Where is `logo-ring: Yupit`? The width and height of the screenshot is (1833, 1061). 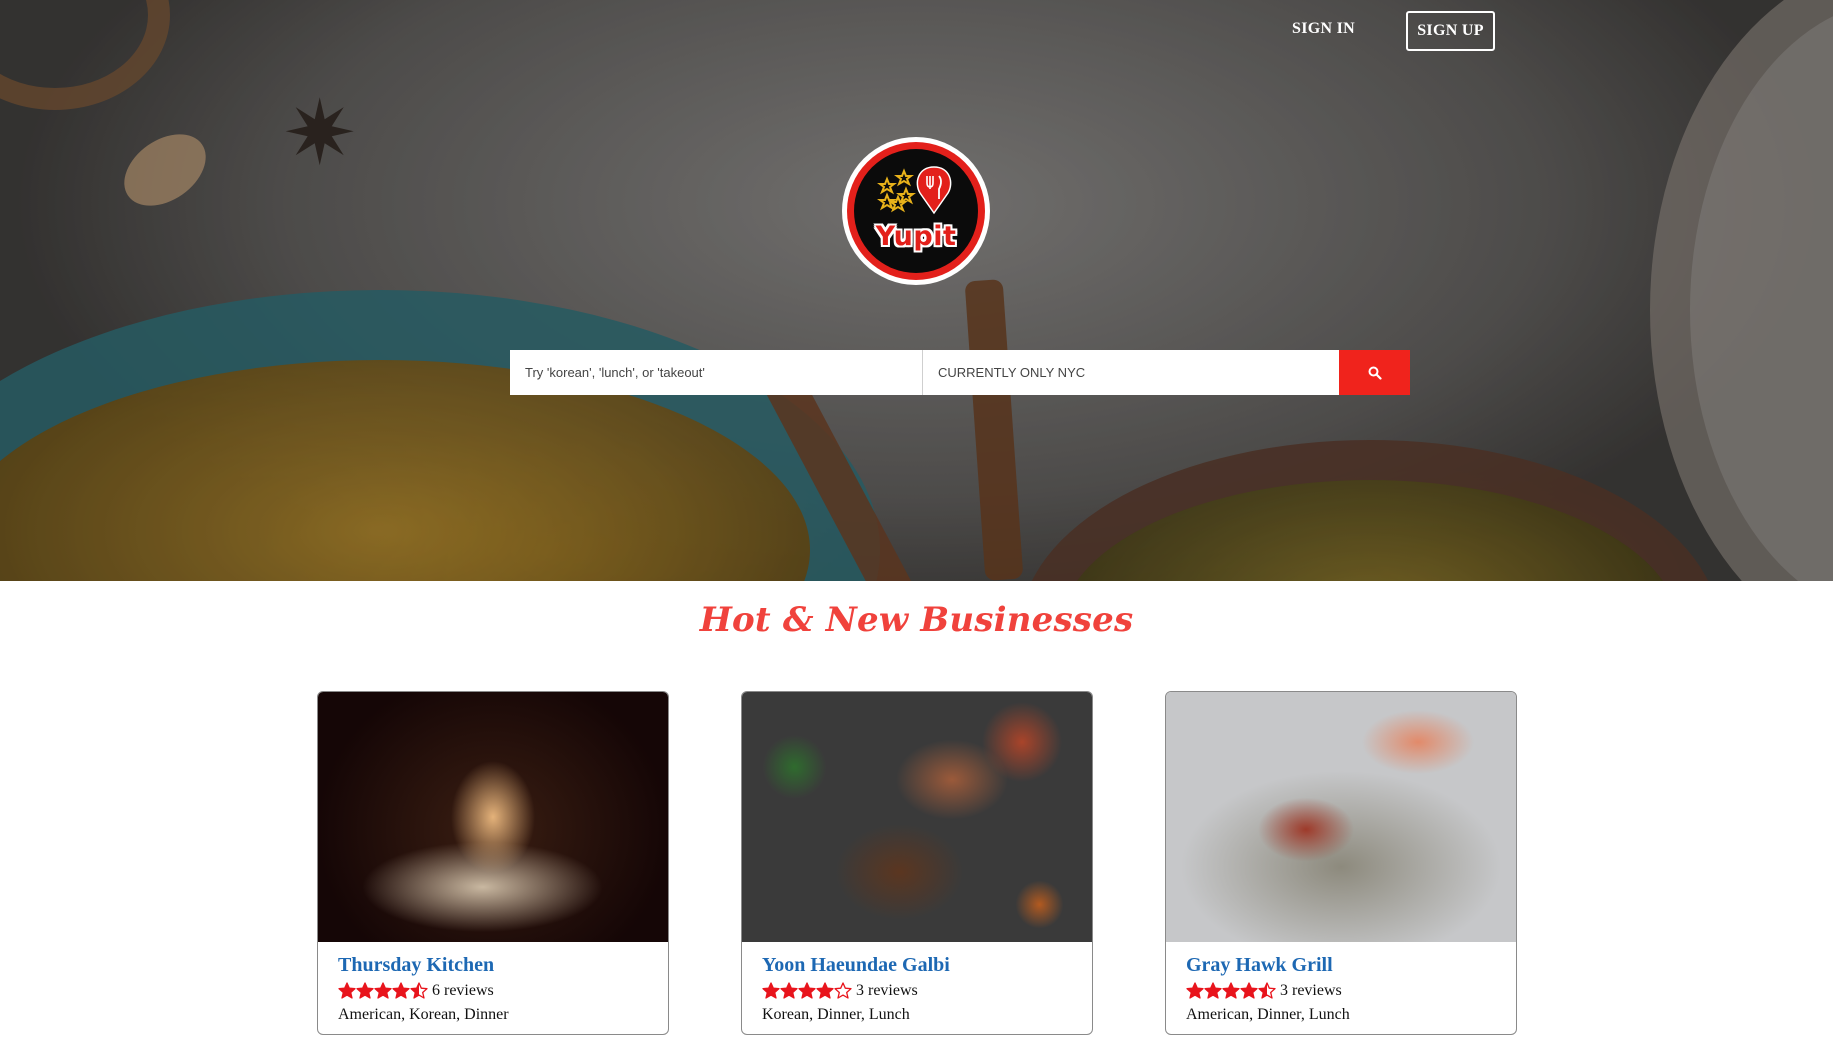
logo-ring: Yupit is located at coordinates (916, 211).